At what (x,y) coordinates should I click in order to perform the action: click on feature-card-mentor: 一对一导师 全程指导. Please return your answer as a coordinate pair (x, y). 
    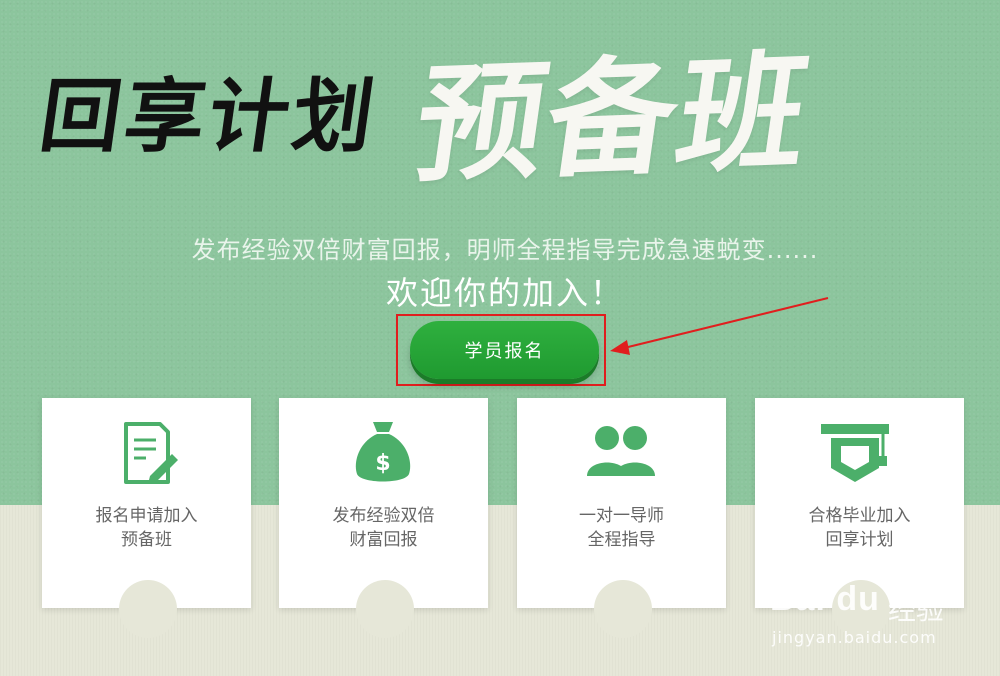
    Looking at the image, I should click on (621, 518).